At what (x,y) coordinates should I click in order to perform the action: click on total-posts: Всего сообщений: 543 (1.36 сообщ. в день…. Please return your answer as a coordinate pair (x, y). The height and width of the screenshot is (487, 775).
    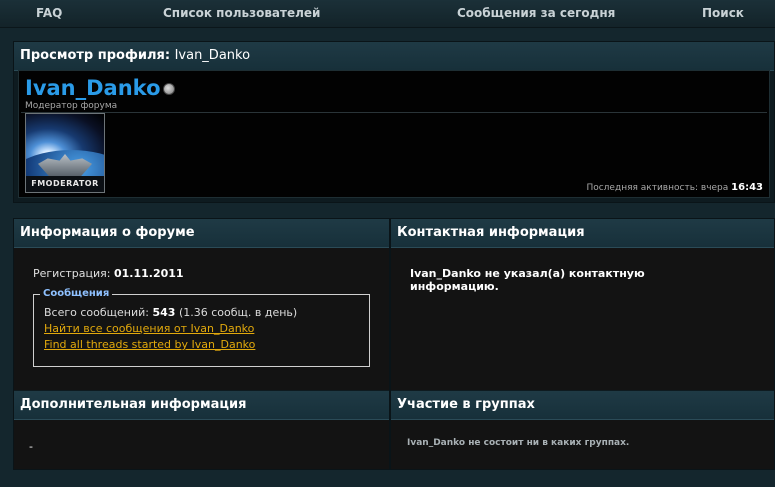
    Looking at the image, I should click on (171, 312).